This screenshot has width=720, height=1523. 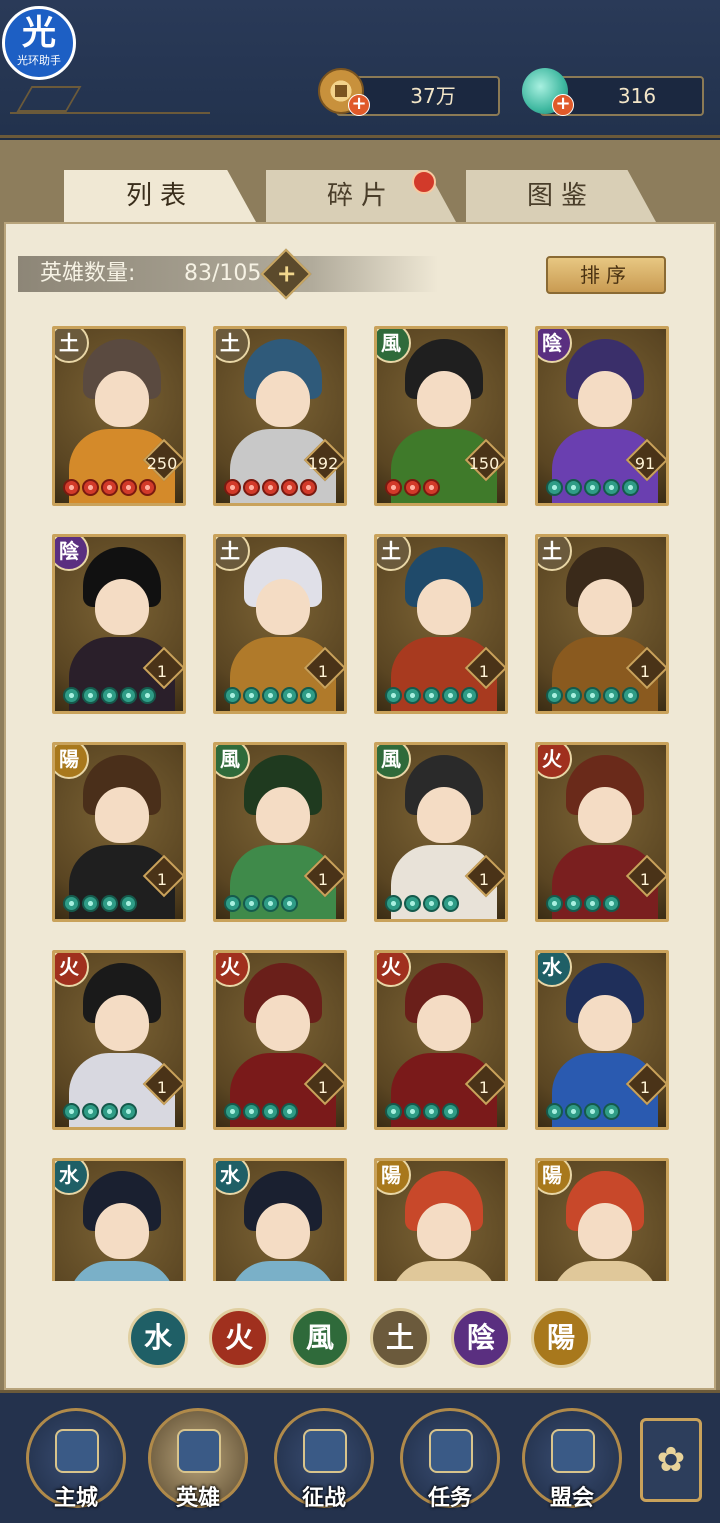 I want to click on expedition-icon, so click(x=325, y=1451).